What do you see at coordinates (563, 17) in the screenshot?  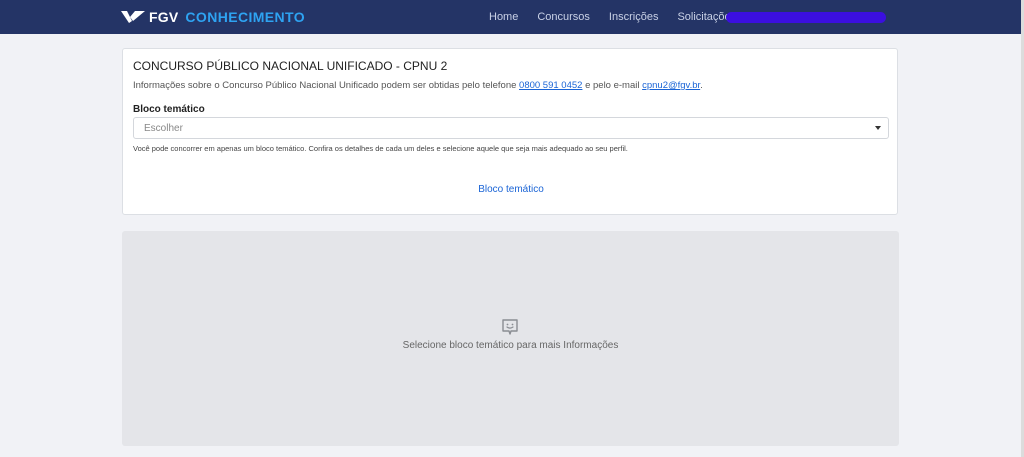 I see `nav-concursos-link: Concursos` at bounding box center [563, 17].